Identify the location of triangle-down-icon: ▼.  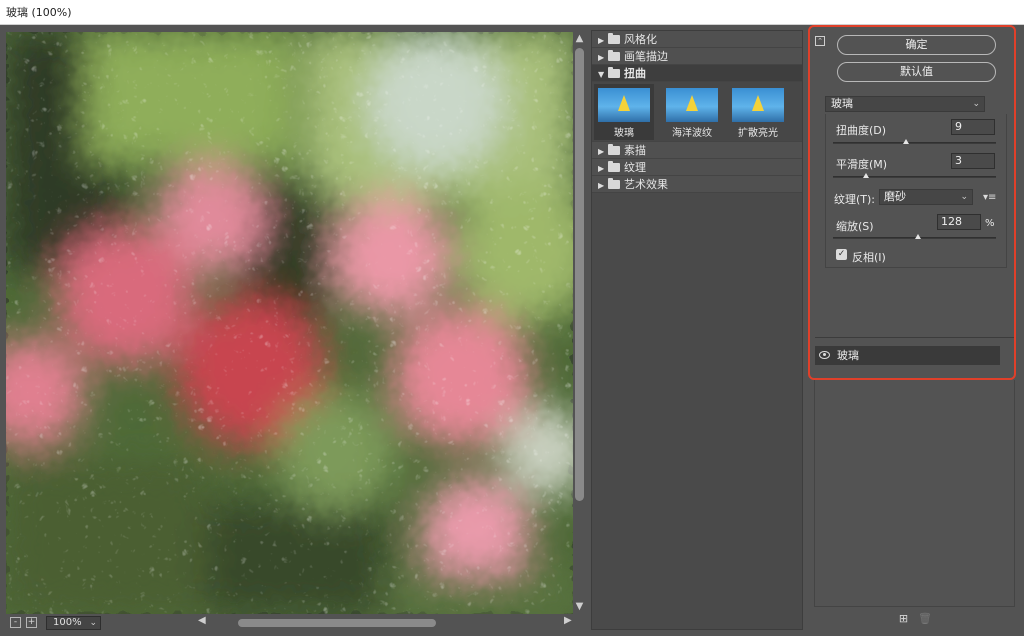
(601, 74).